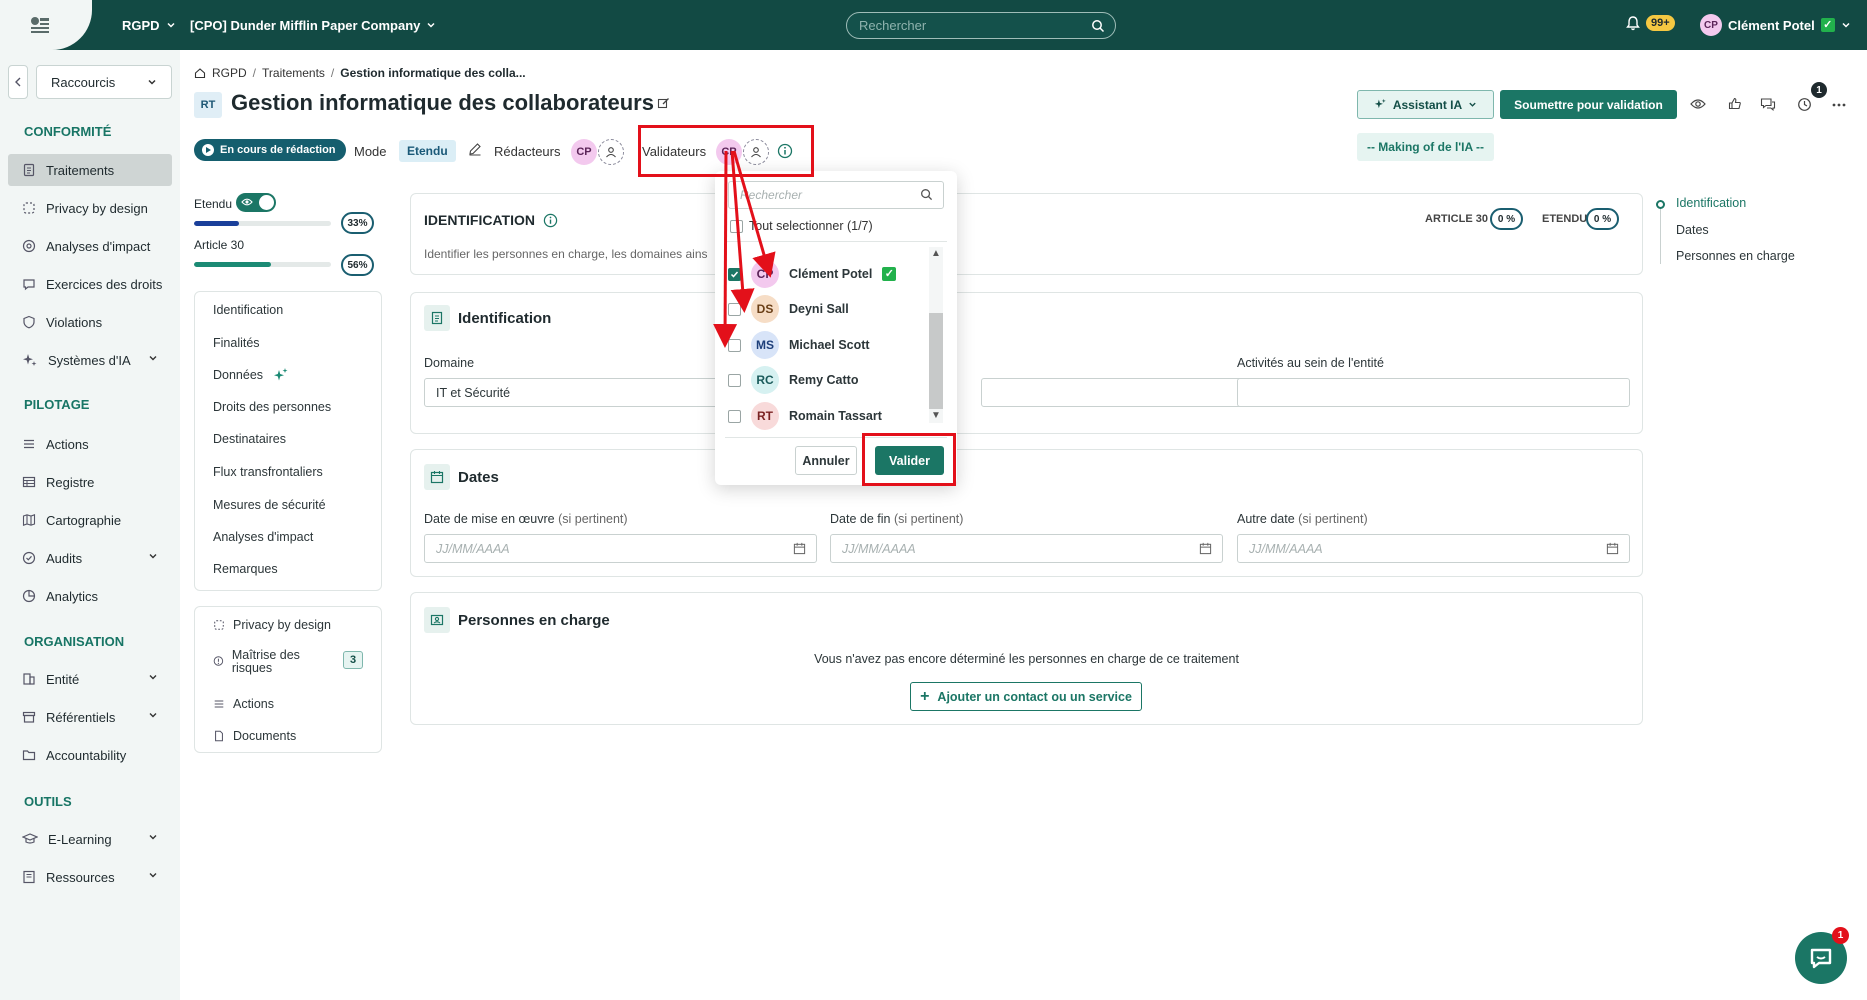 This screenshot has height=1000, width=1867. I want to click on global-search-input, so click(969, 25).